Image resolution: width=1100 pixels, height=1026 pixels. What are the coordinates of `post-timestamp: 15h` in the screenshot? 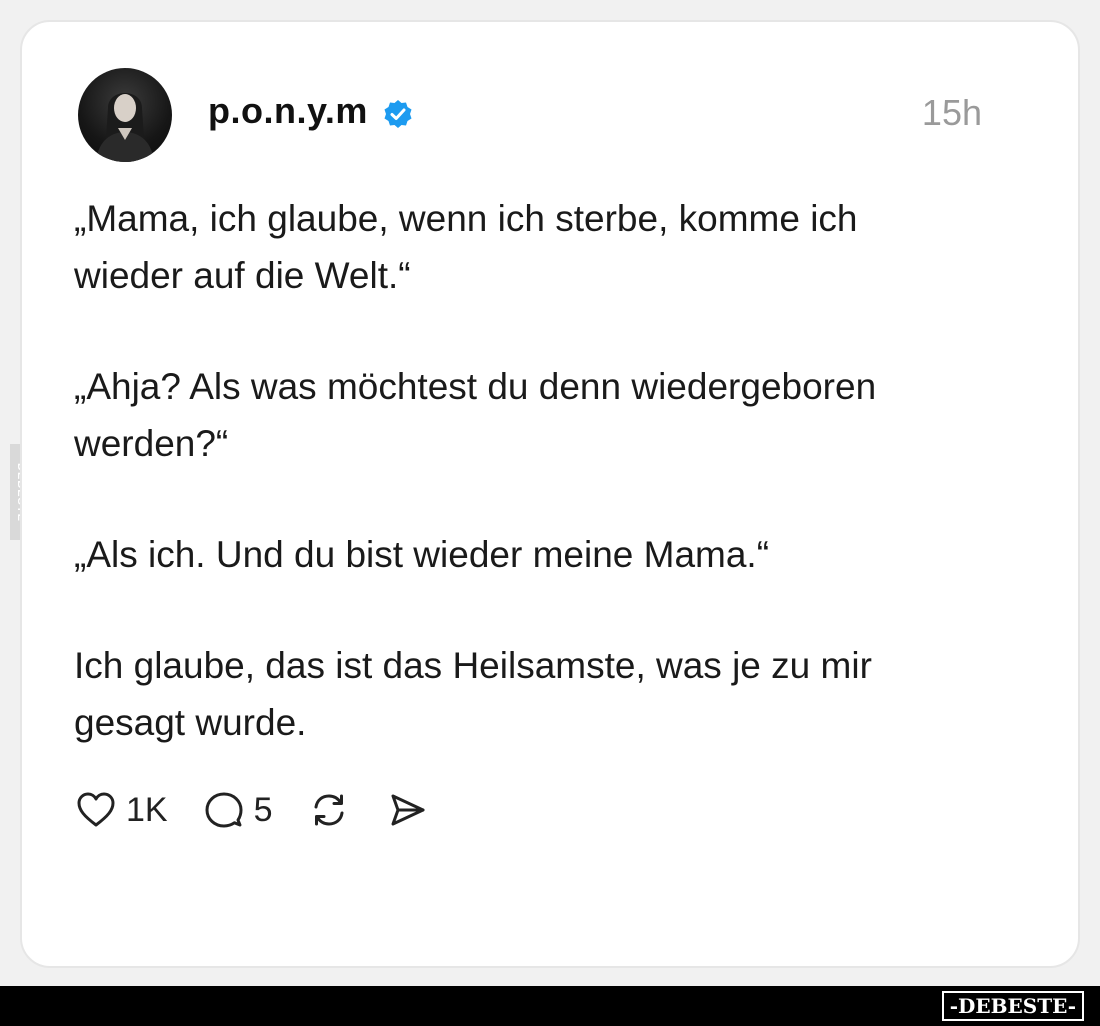 It's located at (951, 112).